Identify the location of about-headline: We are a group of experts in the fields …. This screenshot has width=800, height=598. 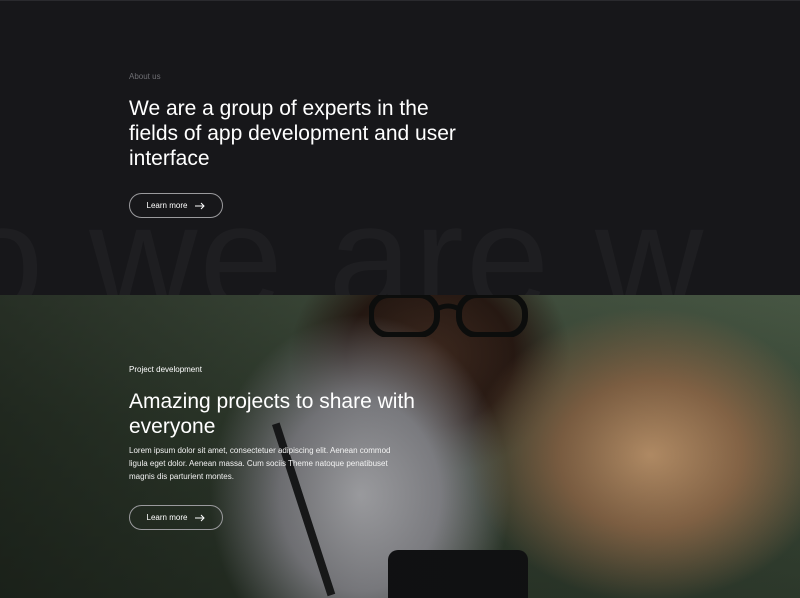
(292, 133).